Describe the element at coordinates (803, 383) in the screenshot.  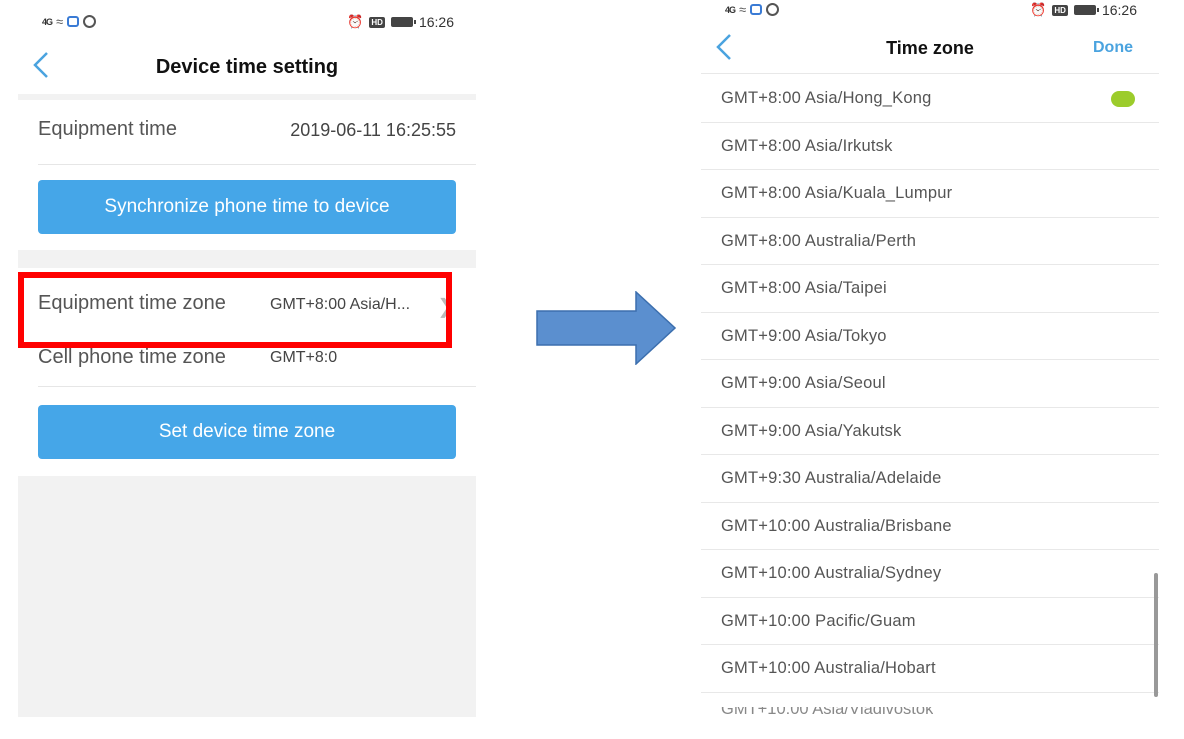
I see `time-zone-label: GMT+9:00 Asia/Seoul` at that location.